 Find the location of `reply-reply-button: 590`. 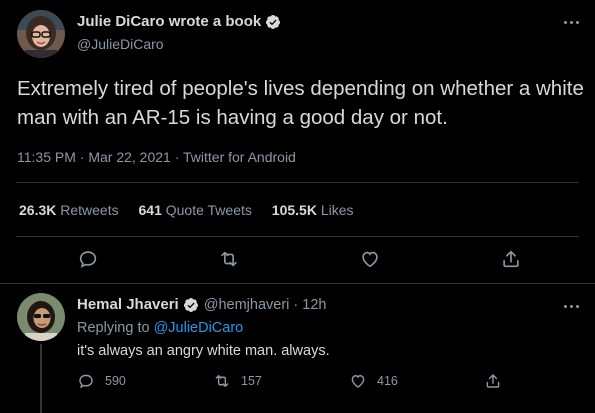

reply-reply-button: 590 is located at coordinates (101, 381).